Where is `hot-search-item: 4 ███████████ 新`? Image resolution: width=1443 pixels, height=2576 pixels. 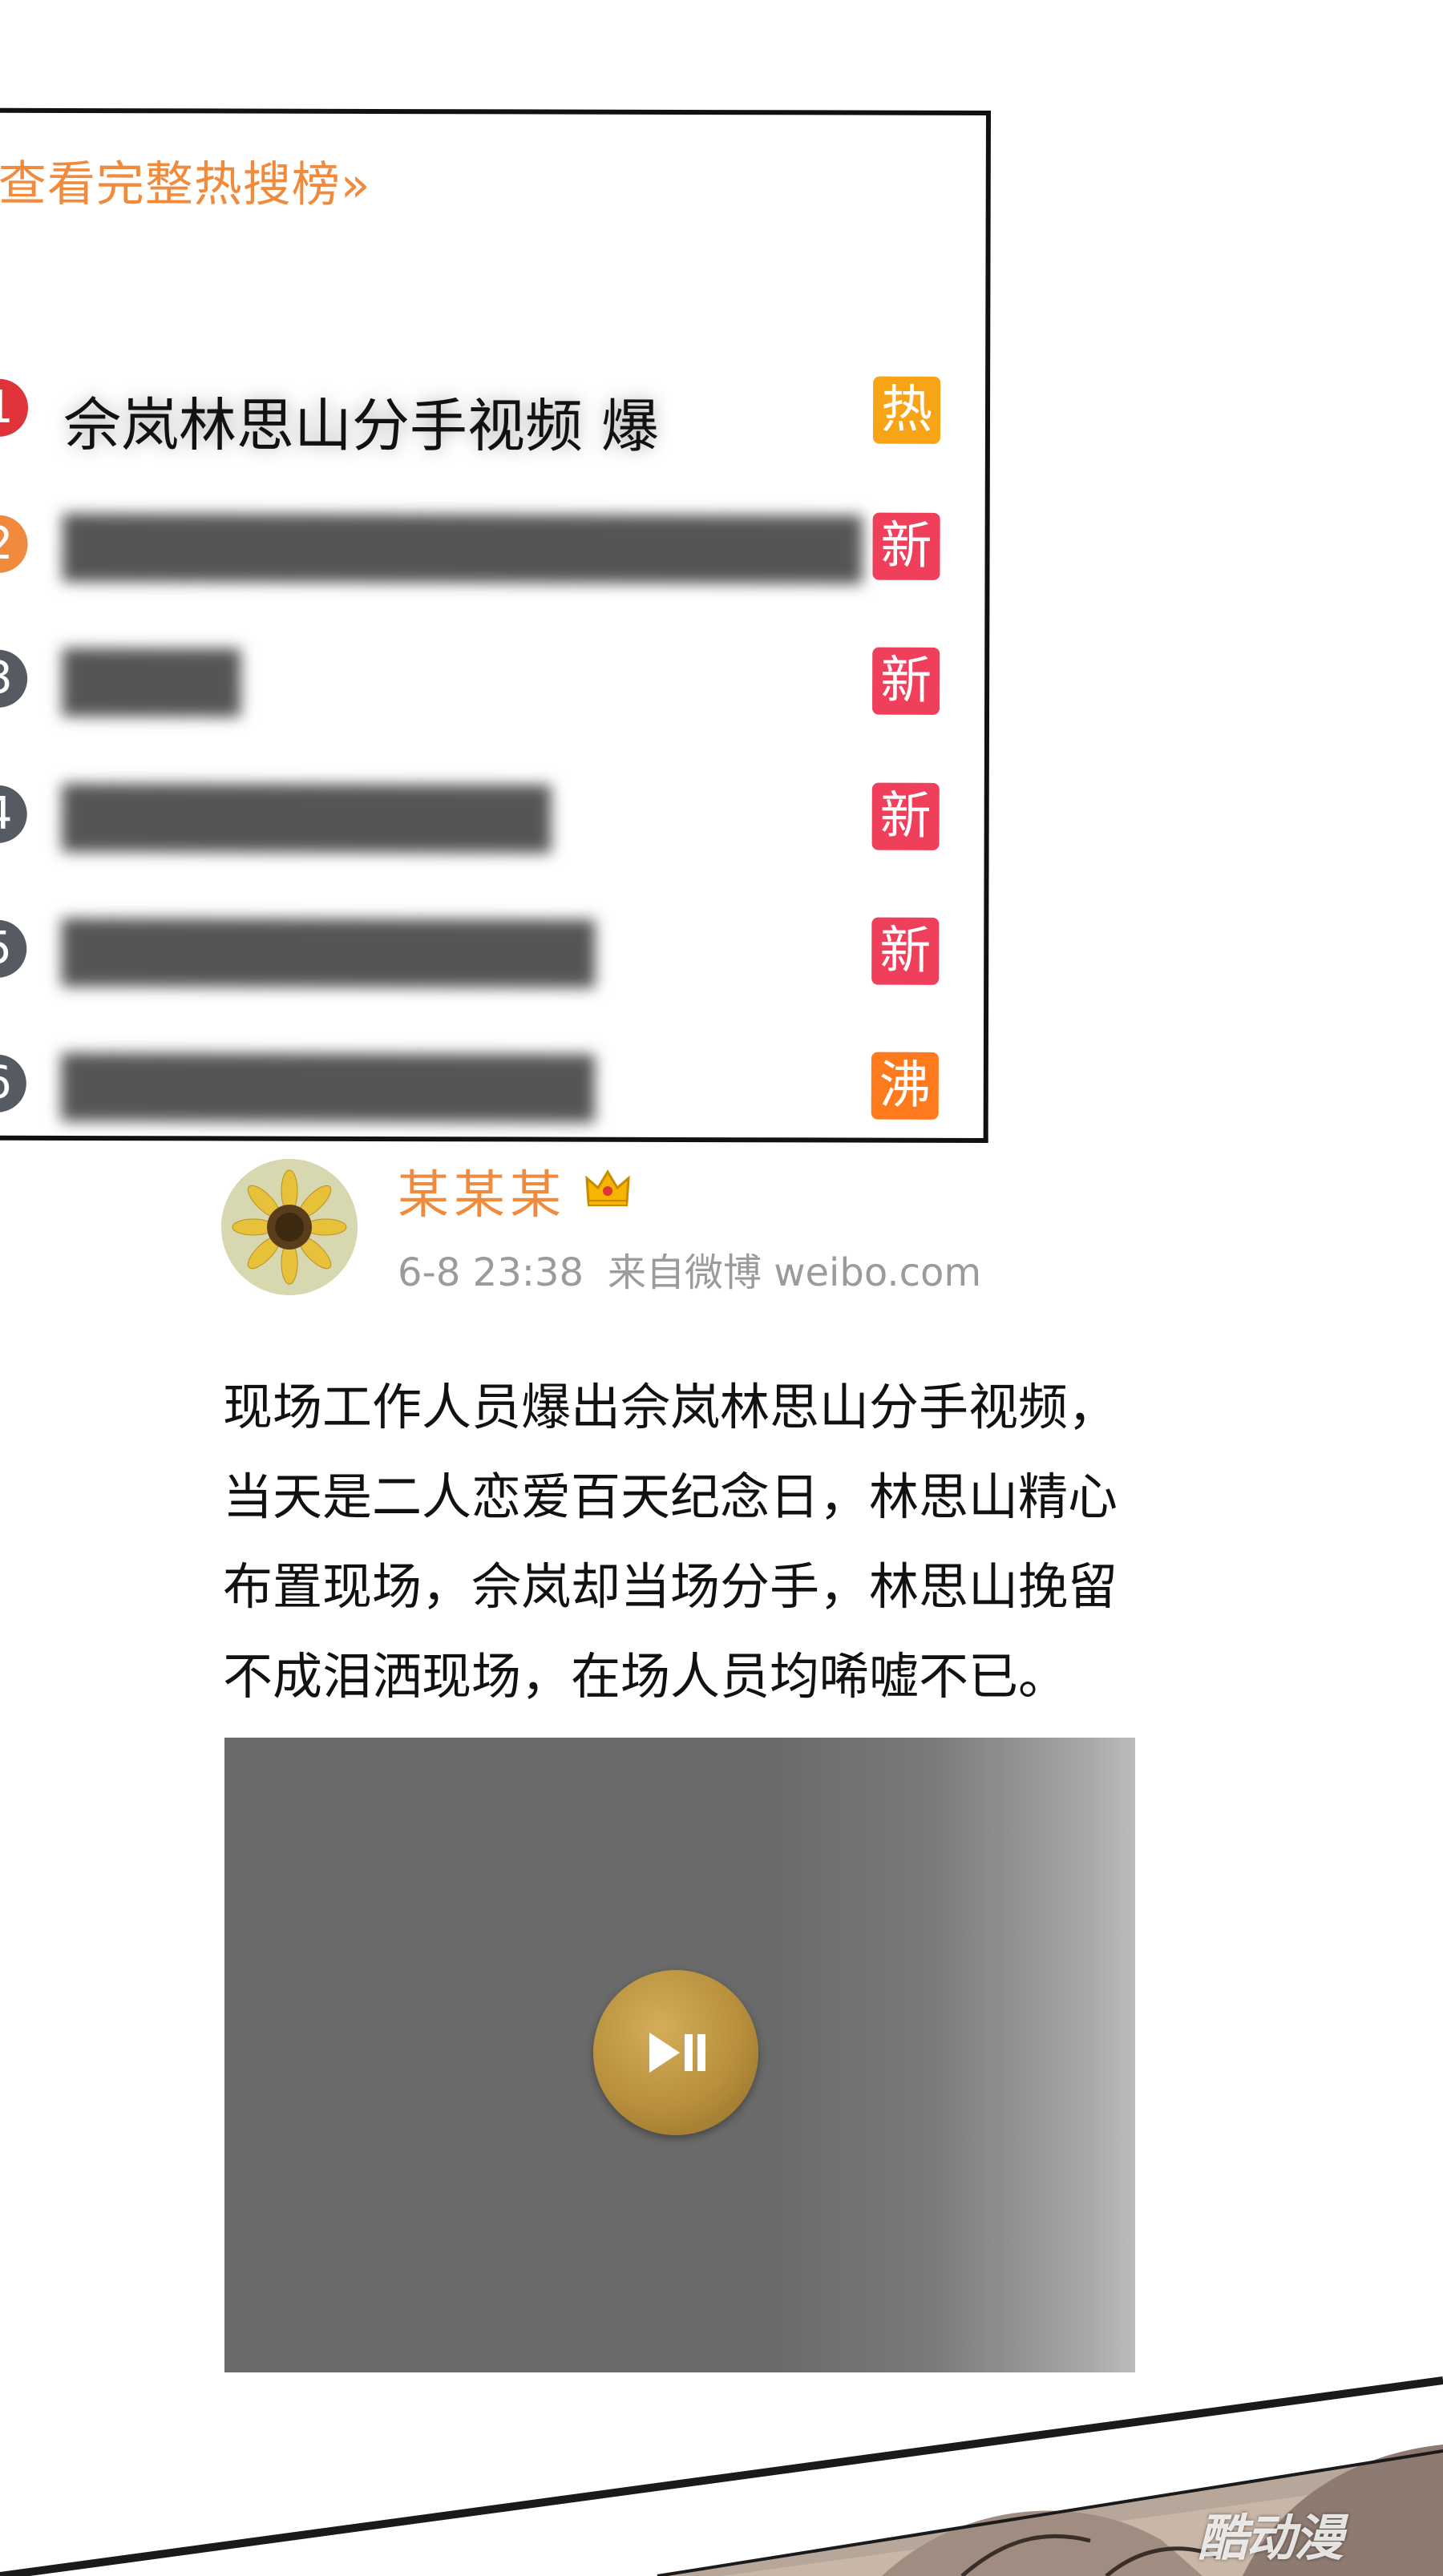 hot-search-item: 4 ███████████ 新 is located at coordinates (472, 805).